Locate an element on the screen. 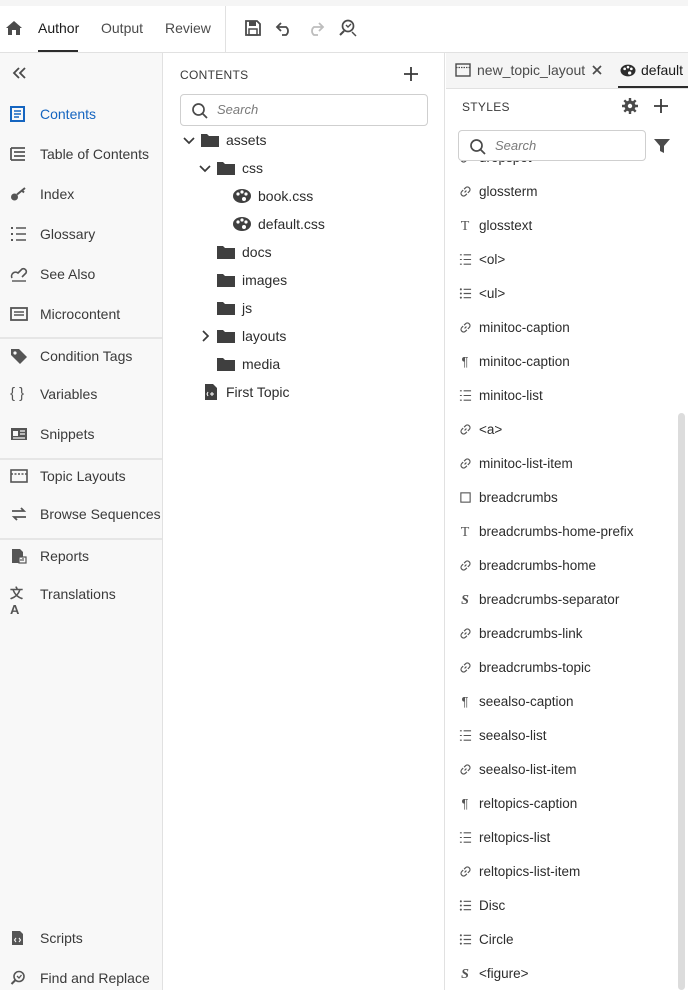 This screenshot has height=990, width=688. style-label: <a> is located at coordinates (491, 429).